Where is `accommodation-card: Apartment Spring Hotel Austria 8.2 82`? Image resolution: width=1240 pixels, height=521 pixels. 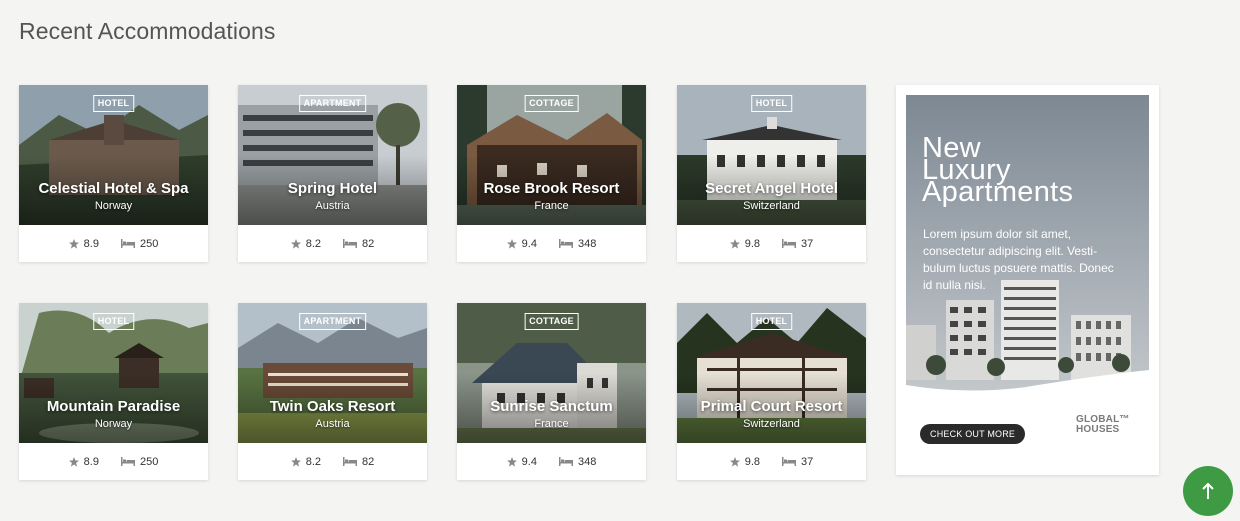 accommodation-card: Apartment Spring Hotel Austria 8.2 82 is located at coordinates (332, 173).